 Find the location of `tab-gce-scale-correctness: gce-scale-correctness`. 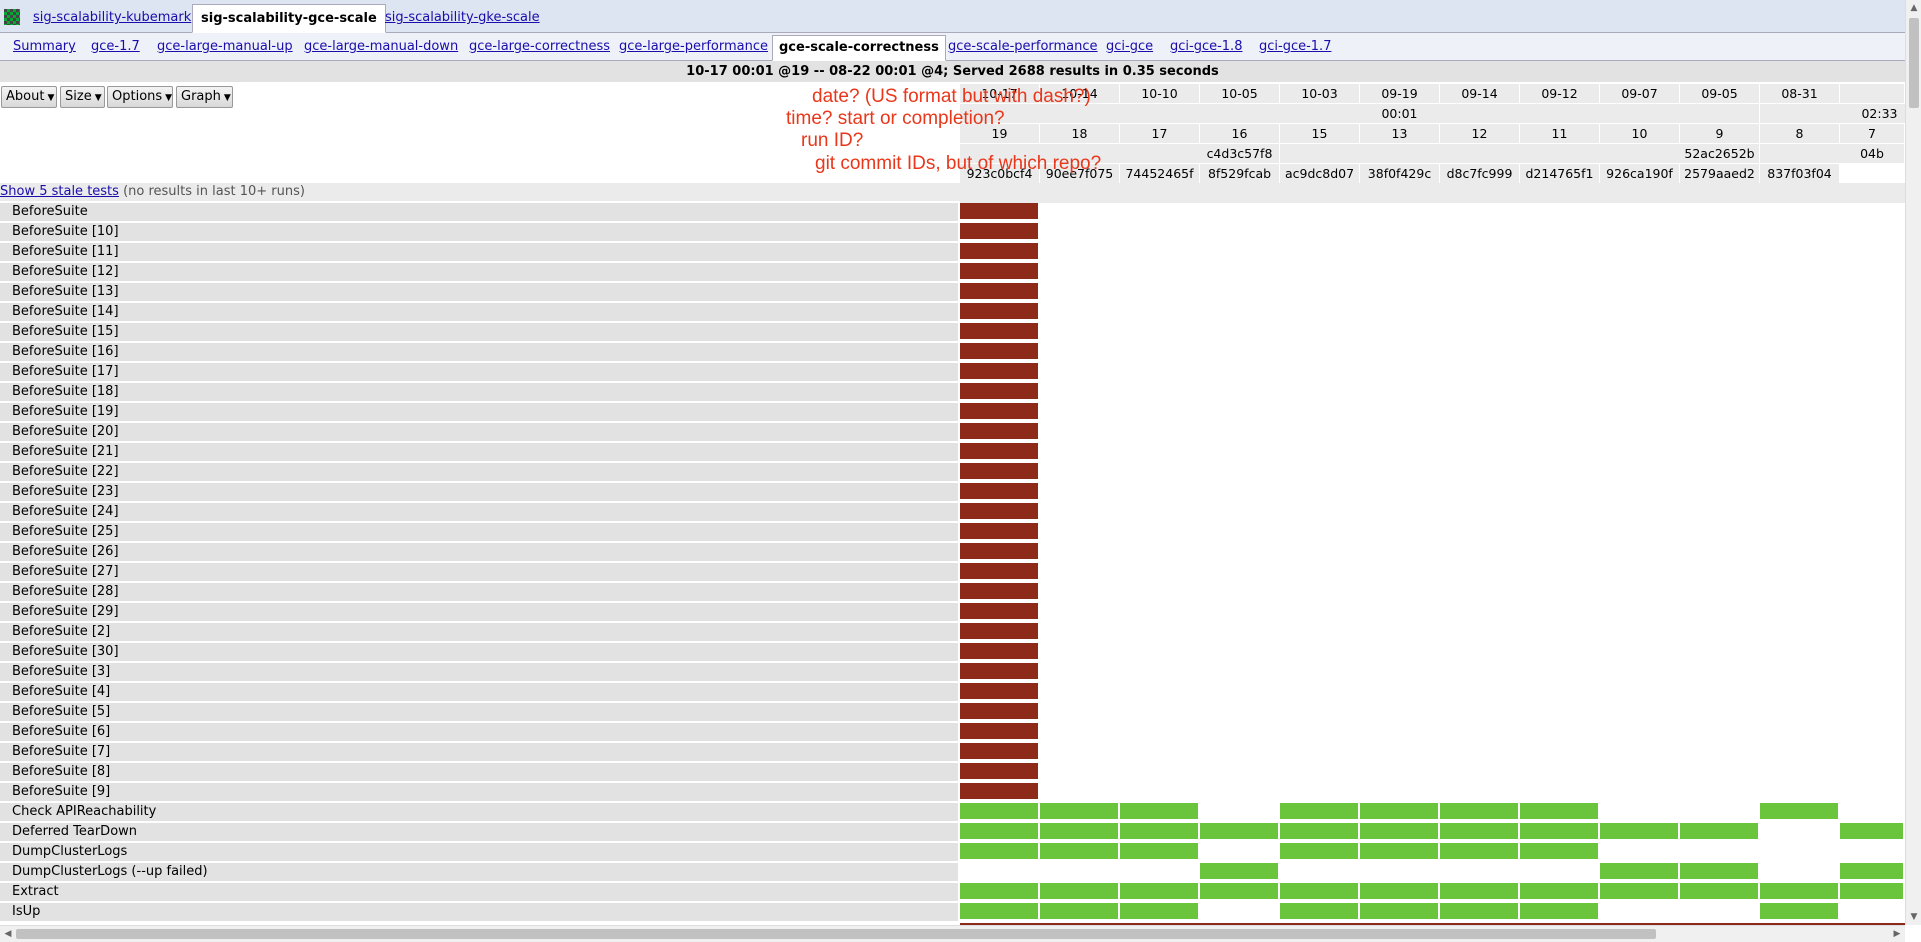

tab-gce-scale-correctness: gce-scale-correctness is located at coordinates (859, 48).